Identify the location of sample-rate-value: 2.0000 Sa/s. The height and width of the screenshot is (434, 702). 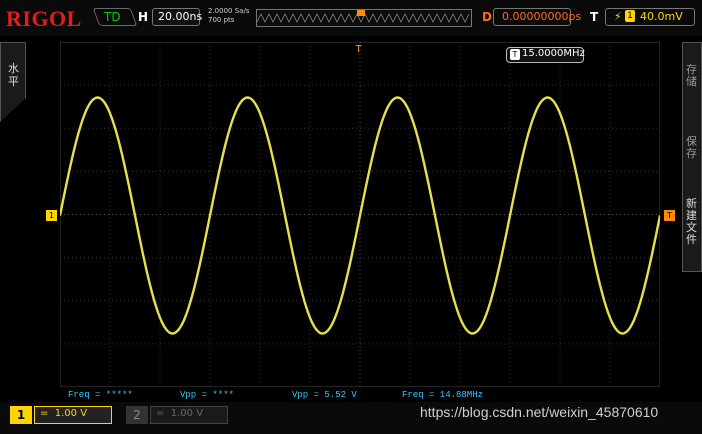
(229, 11).